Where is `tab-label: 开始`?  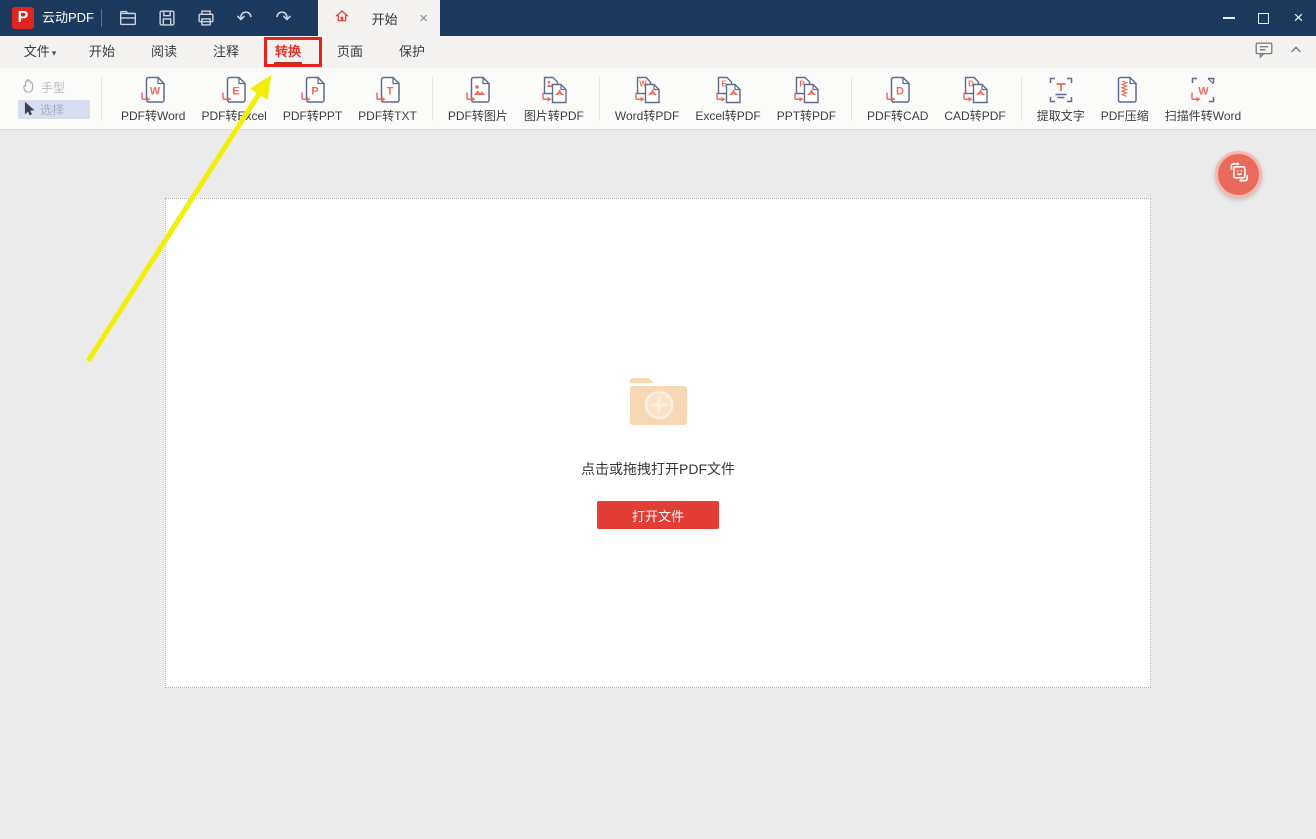 tab-label: 开始 is located at coordinates (384, 19).